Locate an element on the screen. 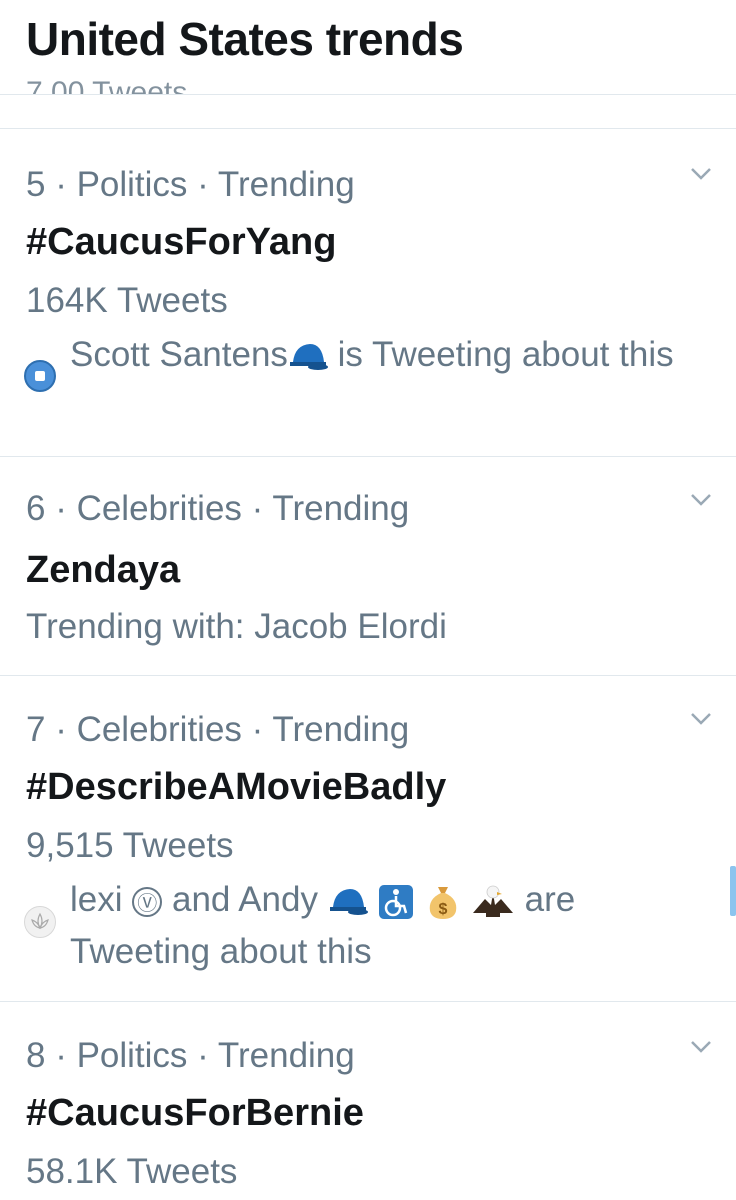  money-bag-emoji: $ is located at coordinates (443, 902).